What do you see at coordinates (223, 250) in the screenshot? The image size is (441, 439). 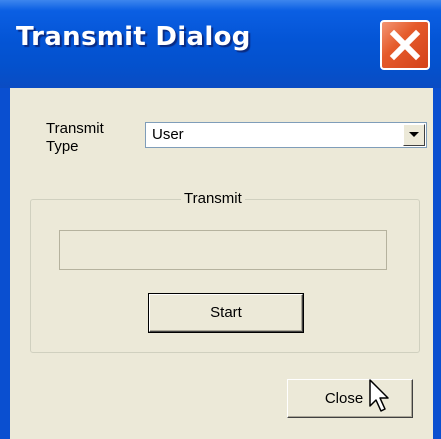 I see `transmit-progress-bar` at bounding box center [223, 250].